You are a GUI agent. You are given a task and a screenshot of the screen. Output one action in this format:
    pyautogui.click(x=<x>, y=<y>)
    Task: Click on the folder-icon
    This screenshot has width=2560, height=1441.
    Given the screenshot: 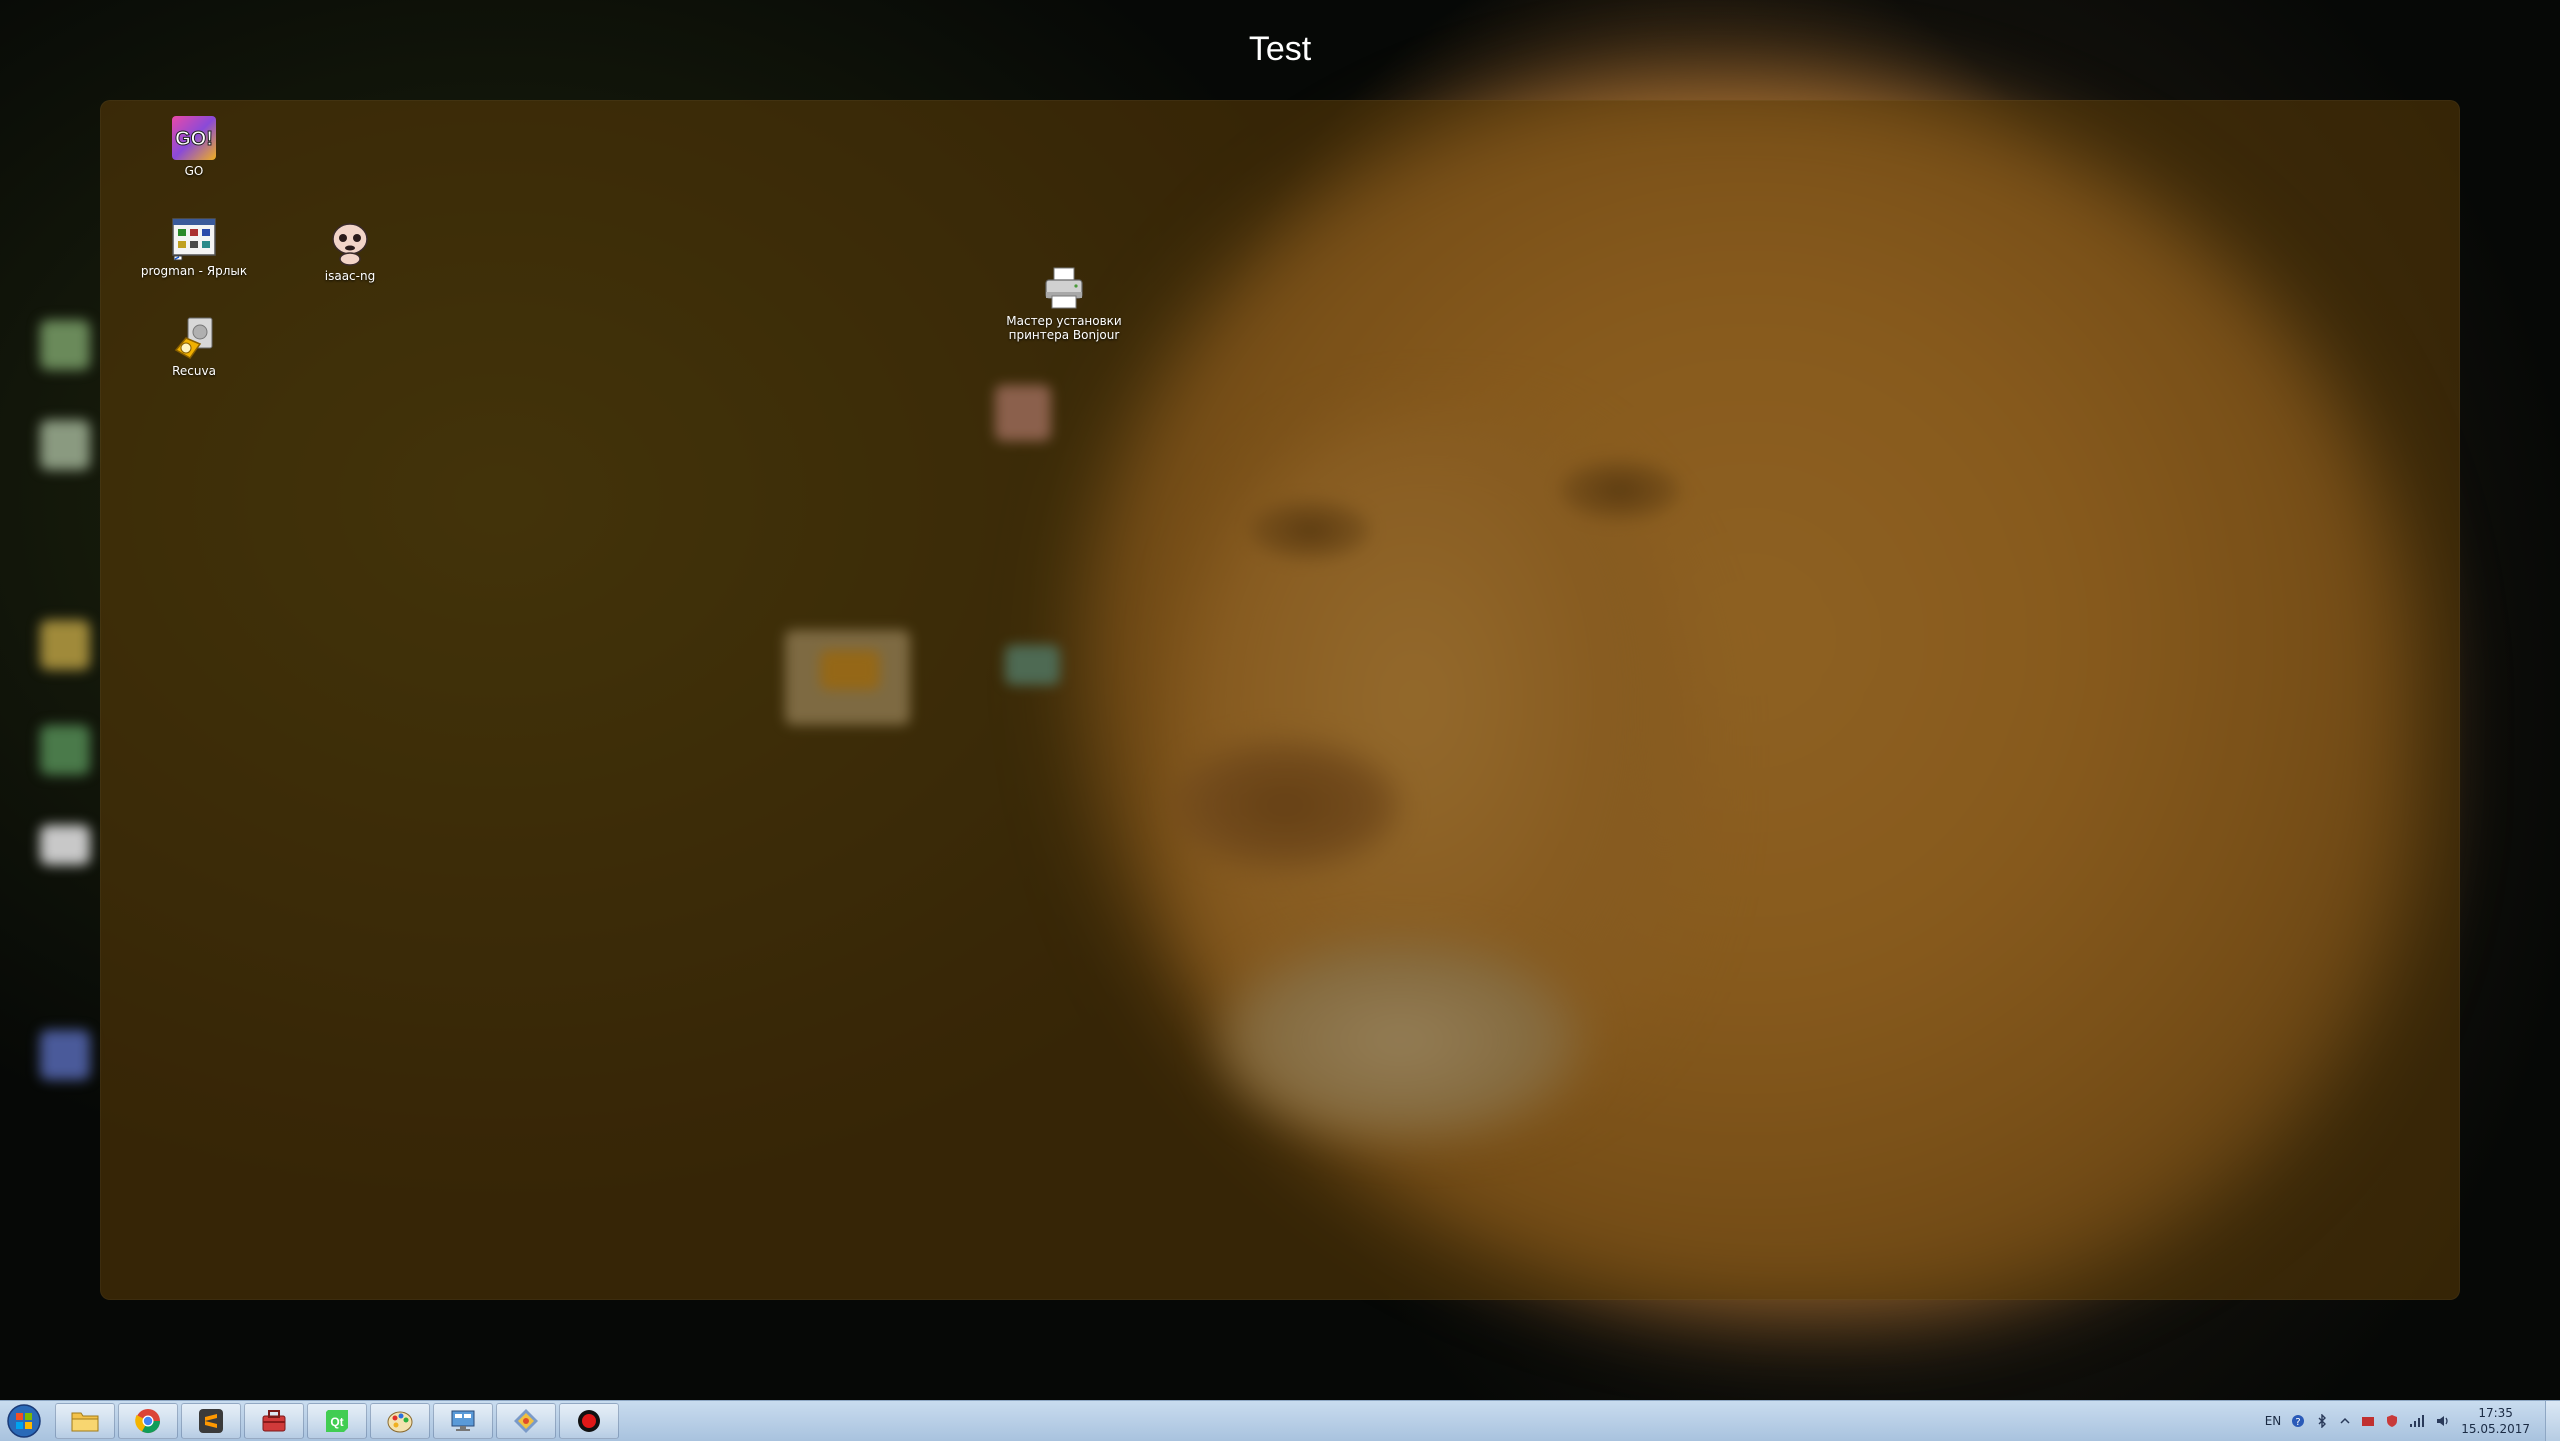 What is the action you would take?
    pyautogui.click(x=85, y=1422)
    